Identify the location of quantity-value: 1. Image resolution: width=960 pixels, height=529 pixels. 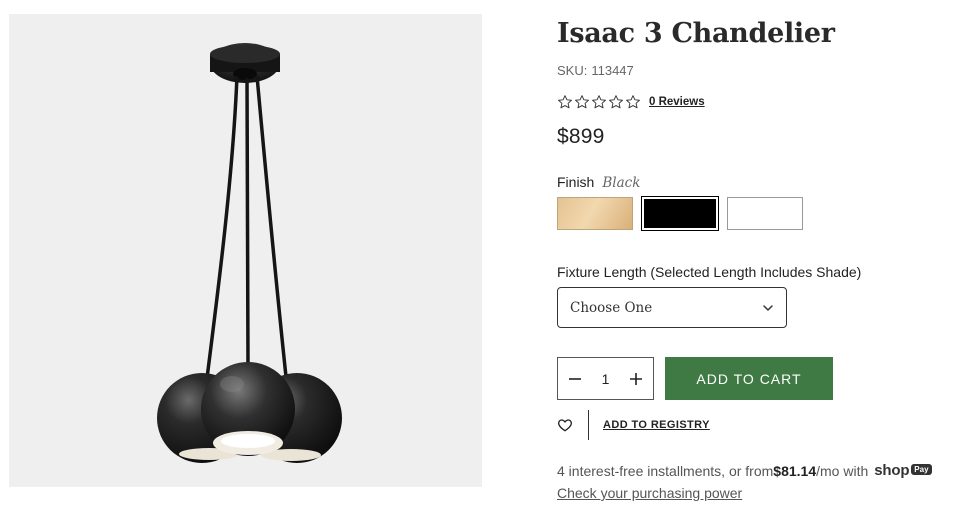
(606, 379).